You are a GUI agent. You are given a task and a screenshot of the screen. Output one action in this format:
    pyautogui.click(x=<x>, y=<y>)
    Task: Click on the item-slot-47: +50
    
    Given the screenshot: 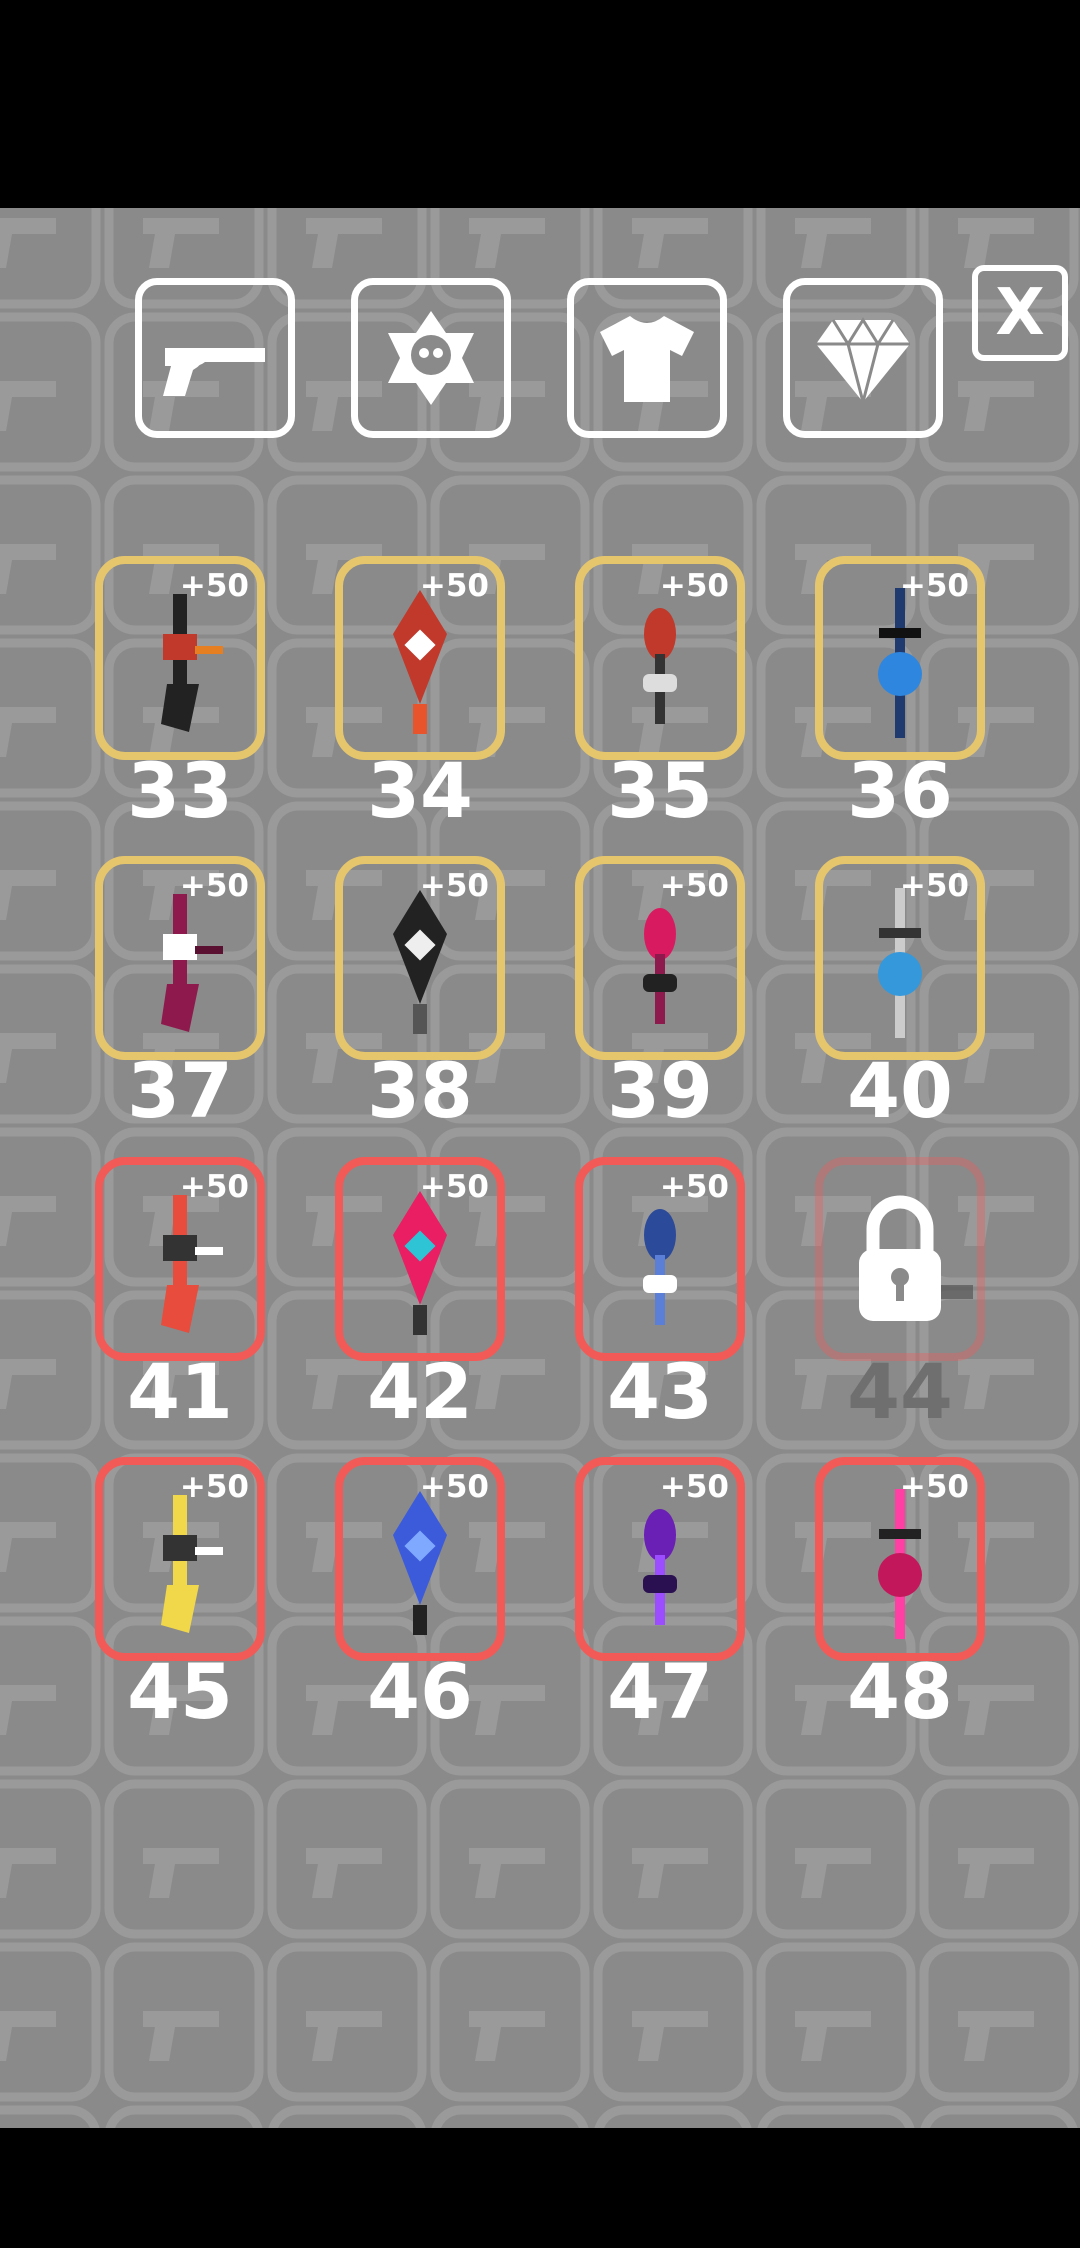 What is the action you would take?
    pyautogui.click(x=660, y=1559)
    